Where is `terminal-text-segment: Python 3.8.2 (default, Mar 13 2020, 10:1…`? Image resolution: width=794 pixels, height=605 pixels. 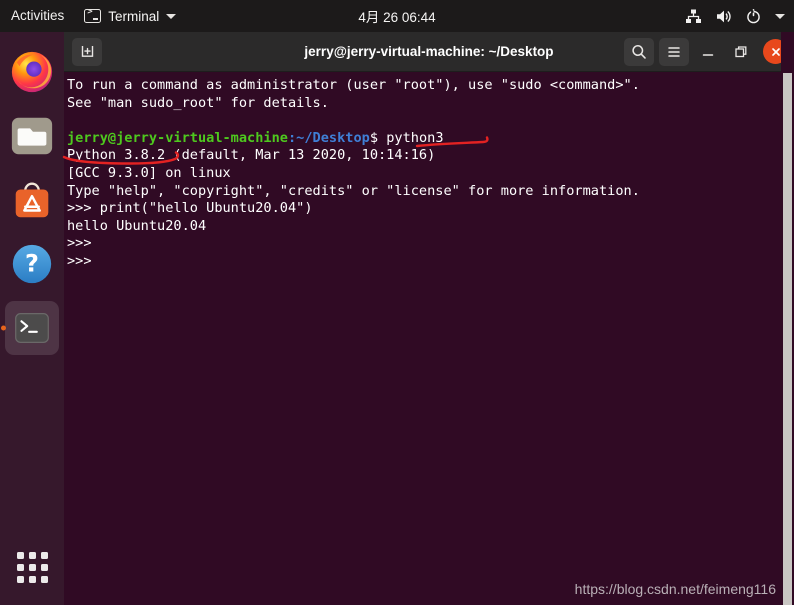 terminal-text-segment: Python 3.8.2 (default, Mar 13 2020, 10:1… is located at coordinates (251, 155).